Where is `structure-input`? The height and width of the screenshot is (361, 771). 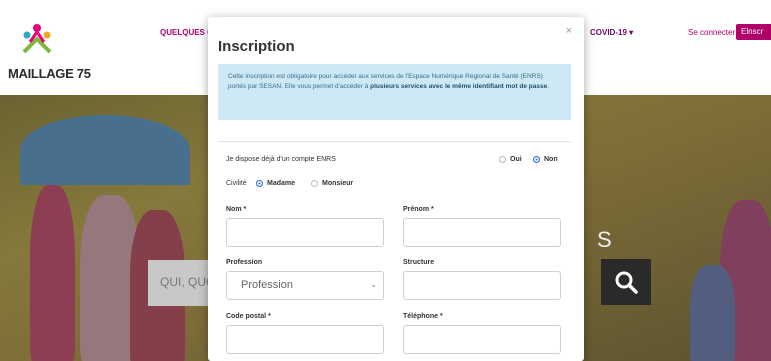
structure-input is located at coordinates (482, 285).